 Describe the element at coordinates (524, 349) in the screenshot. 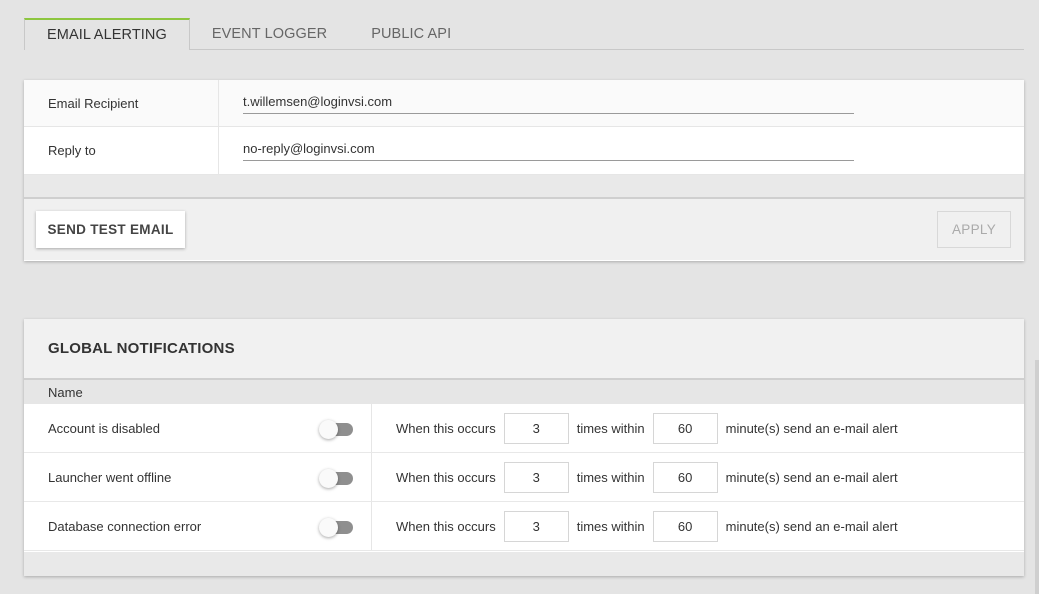

I see `global-notifications-title: GLOBAL NOTIFICATIONS` at that location.